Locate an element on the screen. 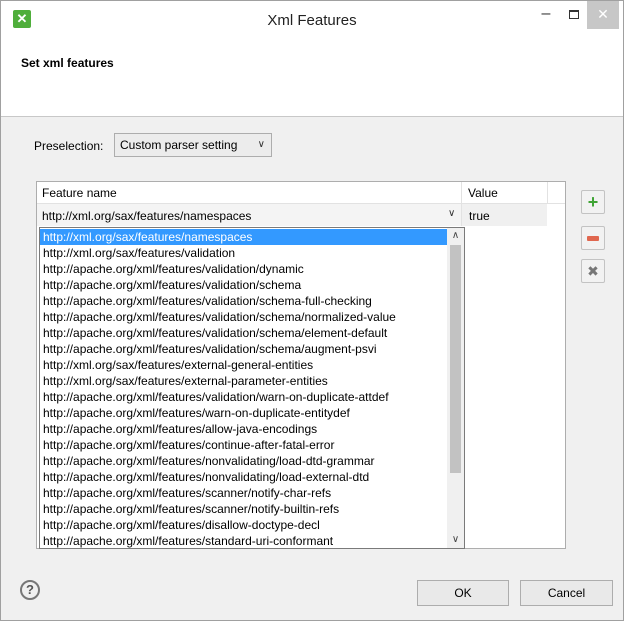 The image size is (624, 621). preselection-select: Custom parser setting ∨ is located at coordinates (193, 145).